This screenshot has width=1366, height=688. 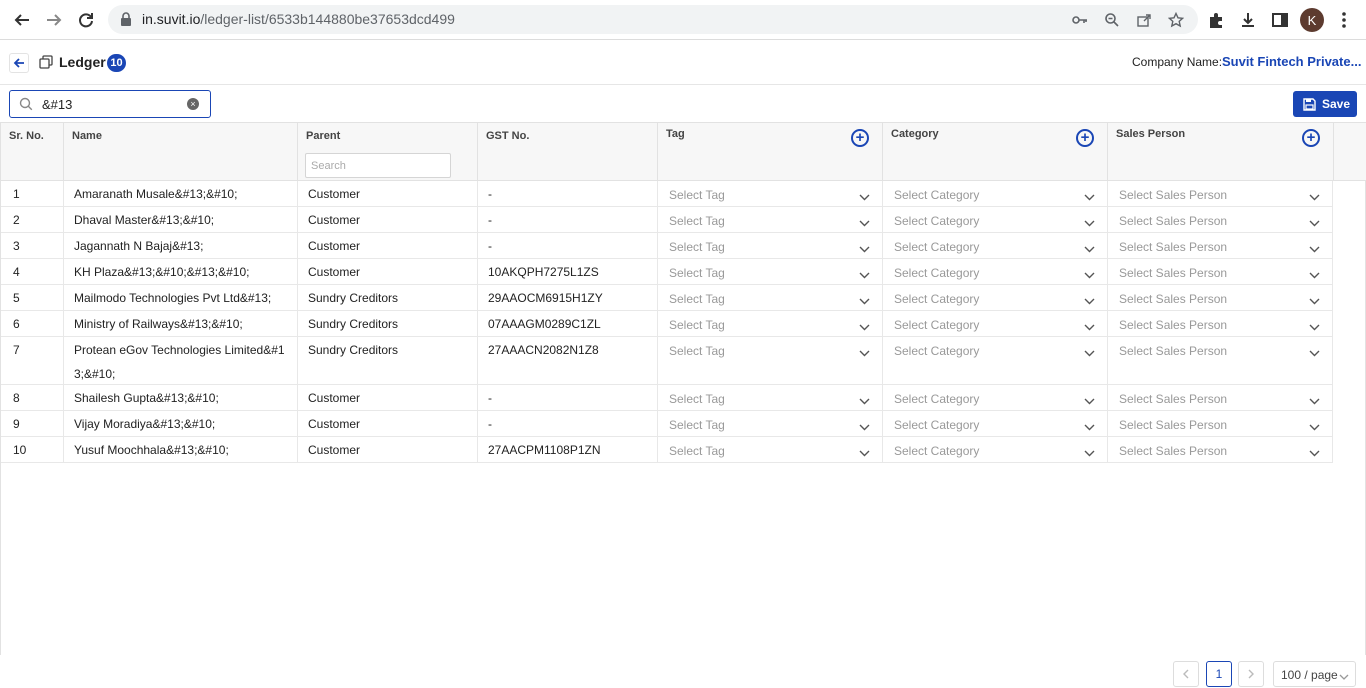 I want to click on back-arrow-icon, so click(x=22, y=20).